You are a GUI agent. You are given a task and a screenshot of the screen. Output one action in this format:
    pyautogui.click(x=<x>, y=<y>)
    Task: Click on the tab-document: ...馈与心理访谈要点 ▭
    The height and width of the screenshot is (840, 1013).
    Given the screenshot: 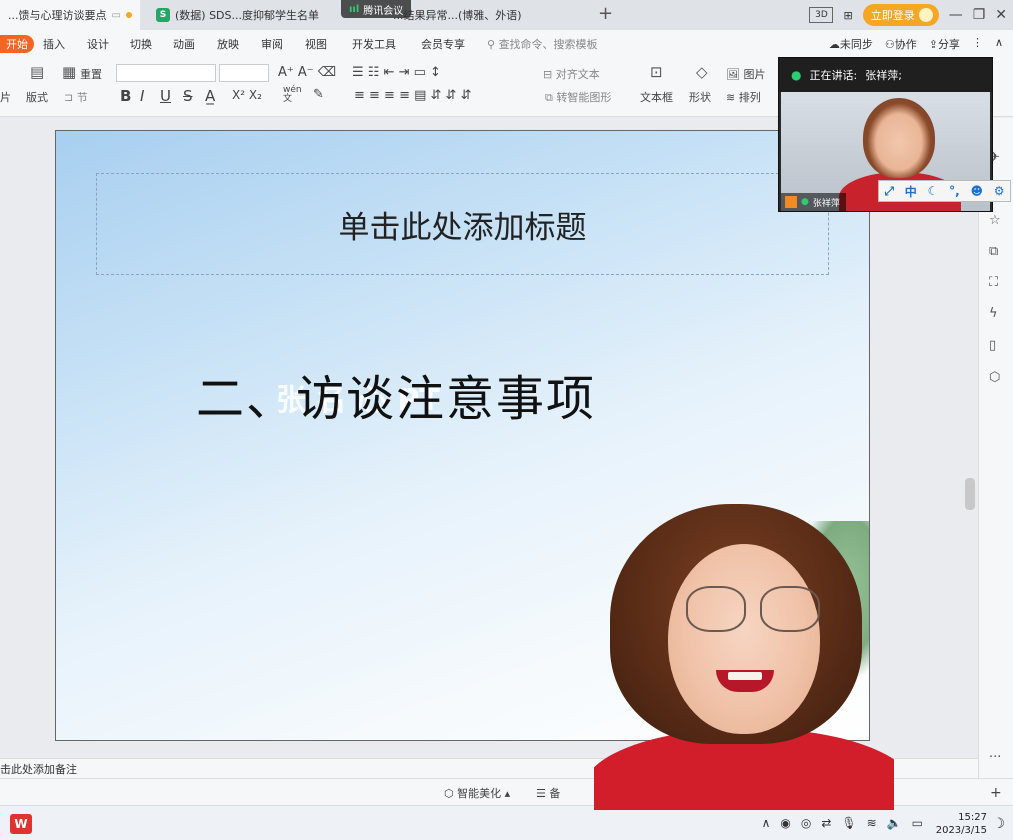 What is the action you would take?
    pyautogui.click(x=70, y=15)
    